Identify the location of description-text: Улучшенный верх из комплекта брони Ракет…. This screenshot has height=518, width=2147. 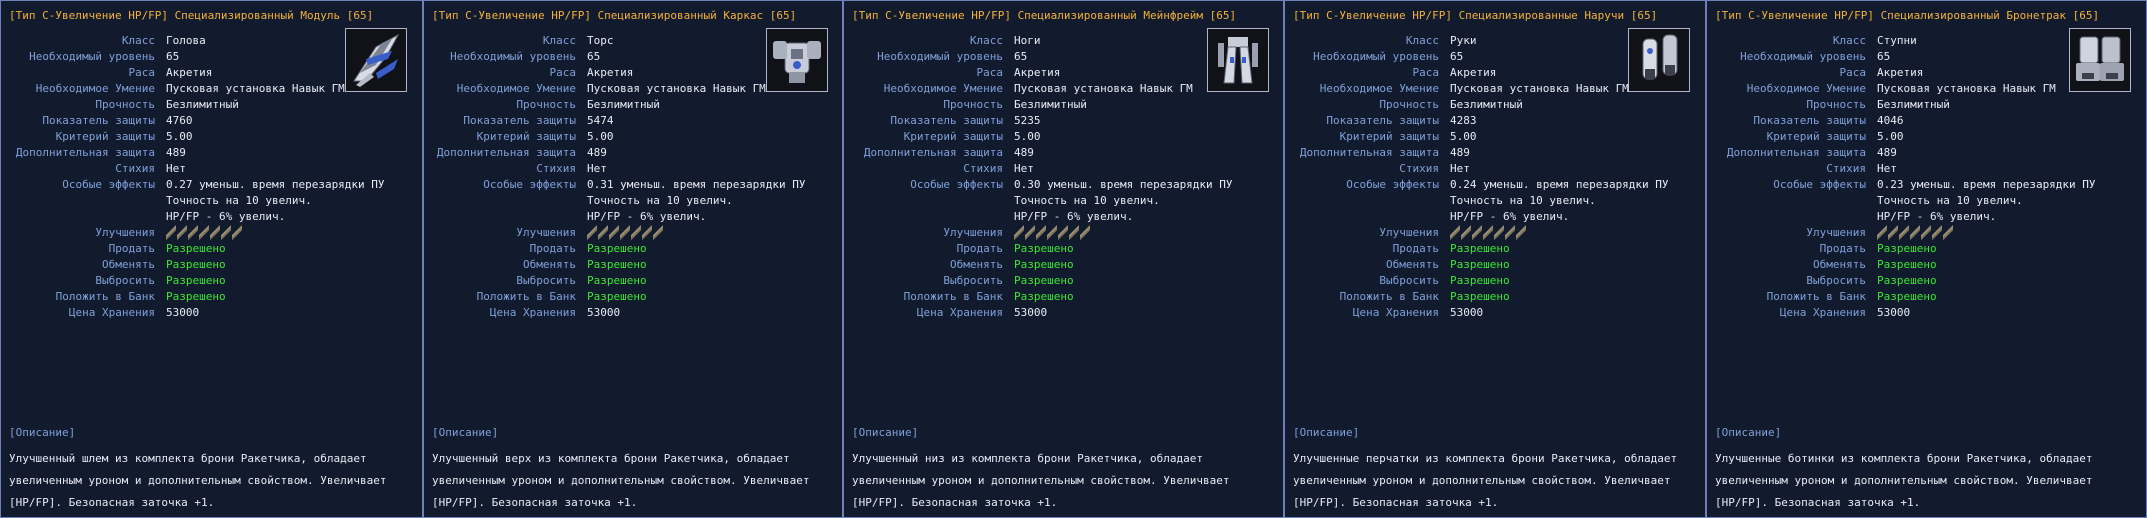
(621, 480).